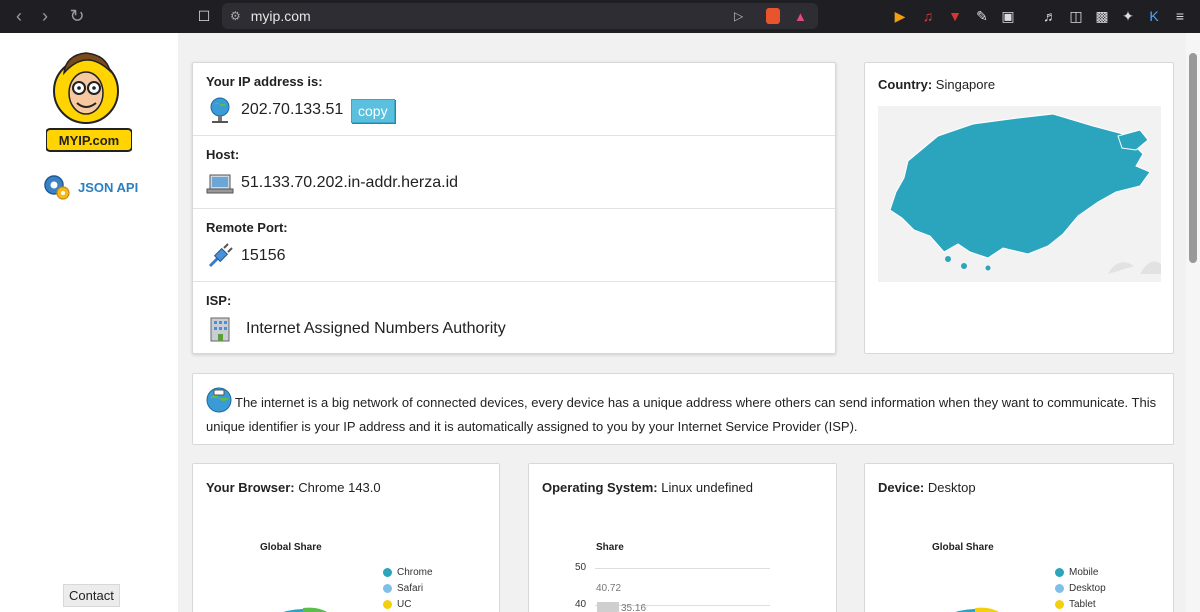 This screenshot has width=1200, height=612. I want to click on legend-item: Safari, so click(408, 588).